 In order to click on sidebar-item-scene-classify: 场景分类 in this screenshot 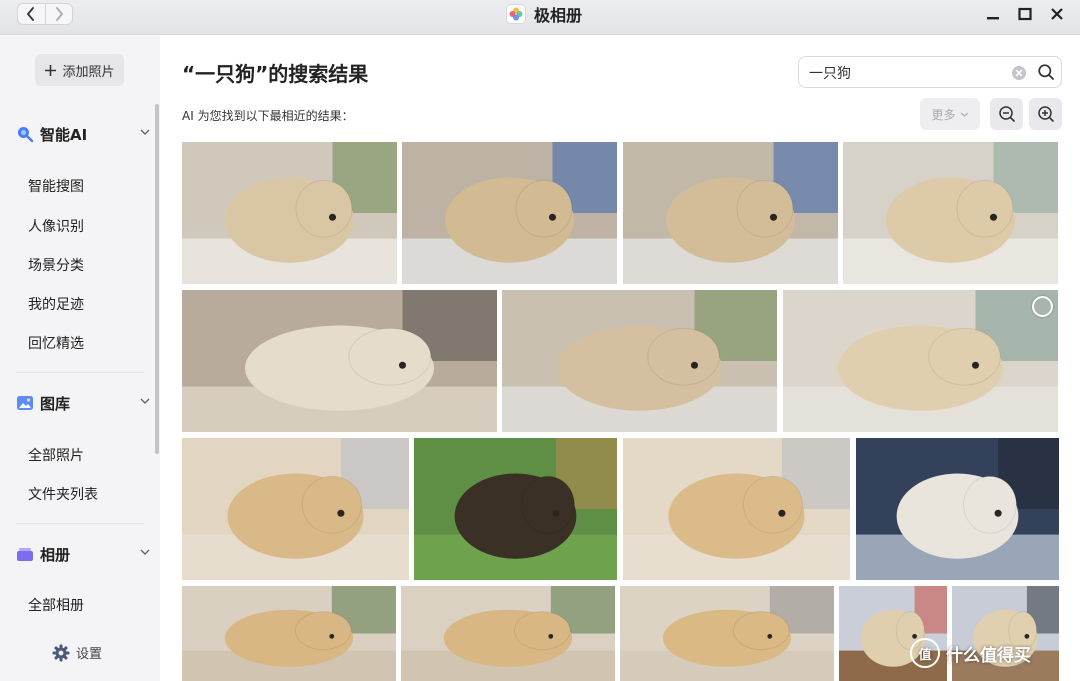, I will do `click(56, 265)`.